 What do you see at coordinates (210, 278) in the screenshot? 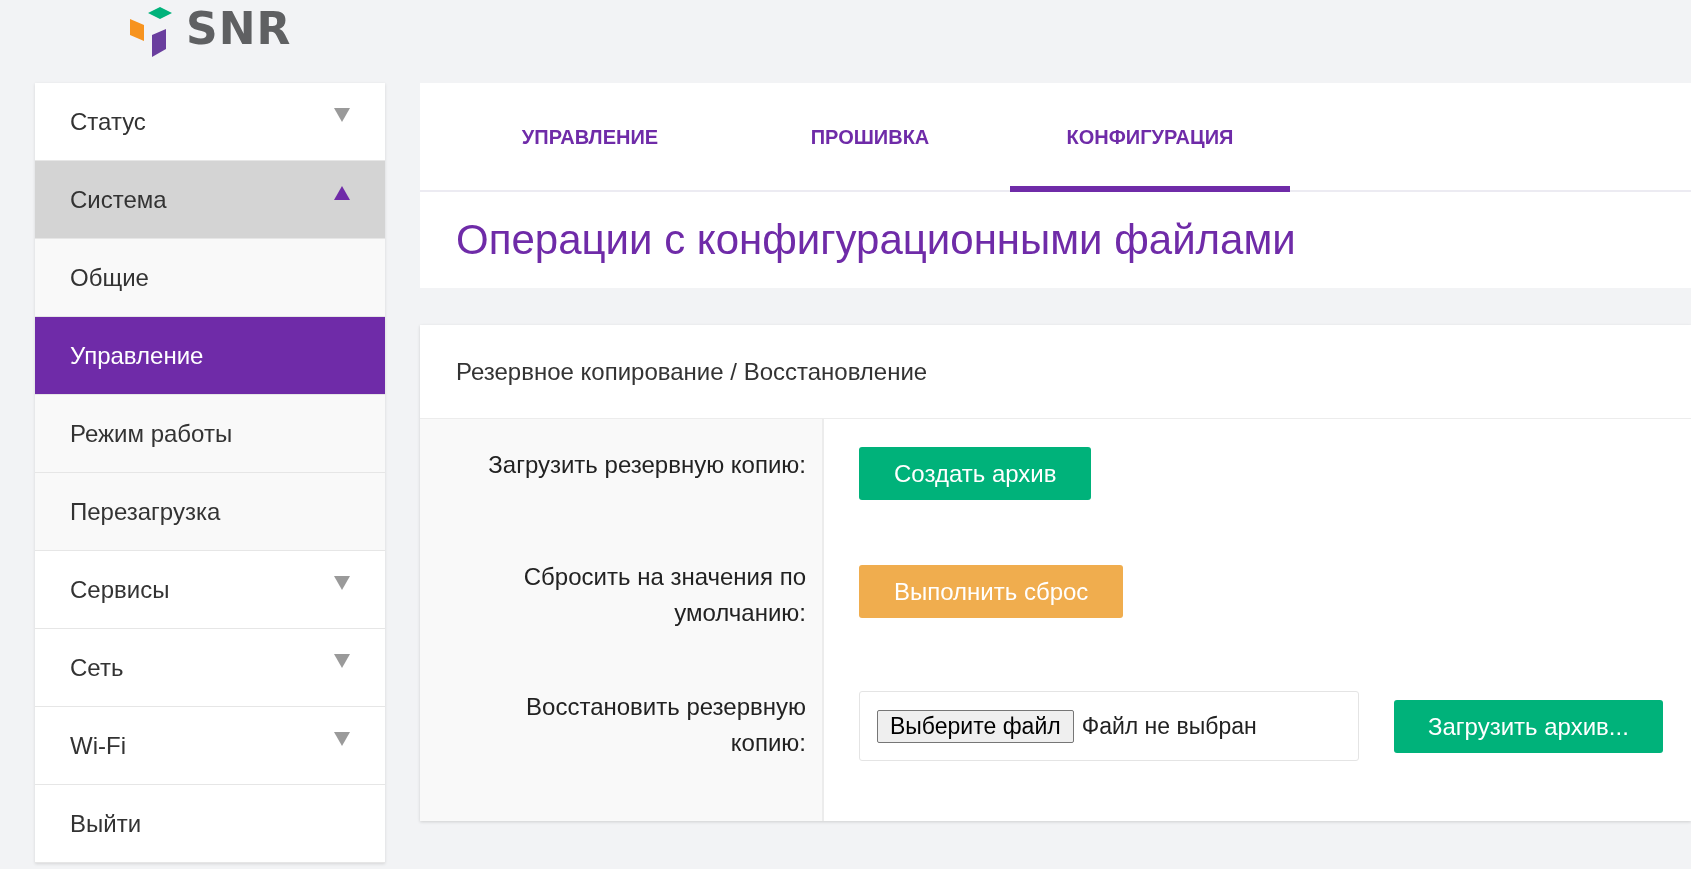
I see `sidebar-subitem: Общие` at bounding box center [210, 278].